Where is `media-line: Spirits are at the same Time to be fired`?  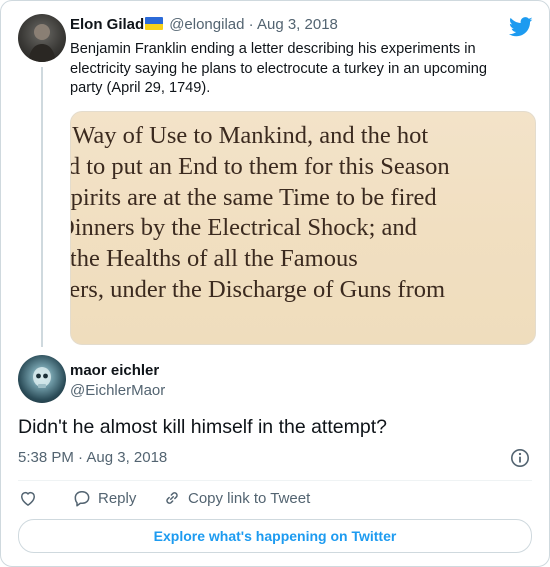 media-line: Spirits are at the same Time to be fired is located at coordinates (253, 197).